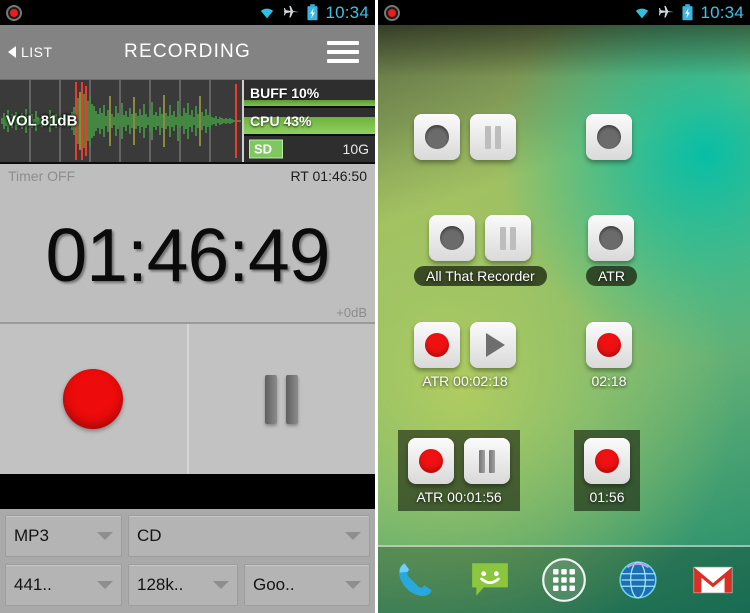 This screenshot has width=750, height=613. I want to click on status-bar-system-icons: 10:34, so click(313, 13).